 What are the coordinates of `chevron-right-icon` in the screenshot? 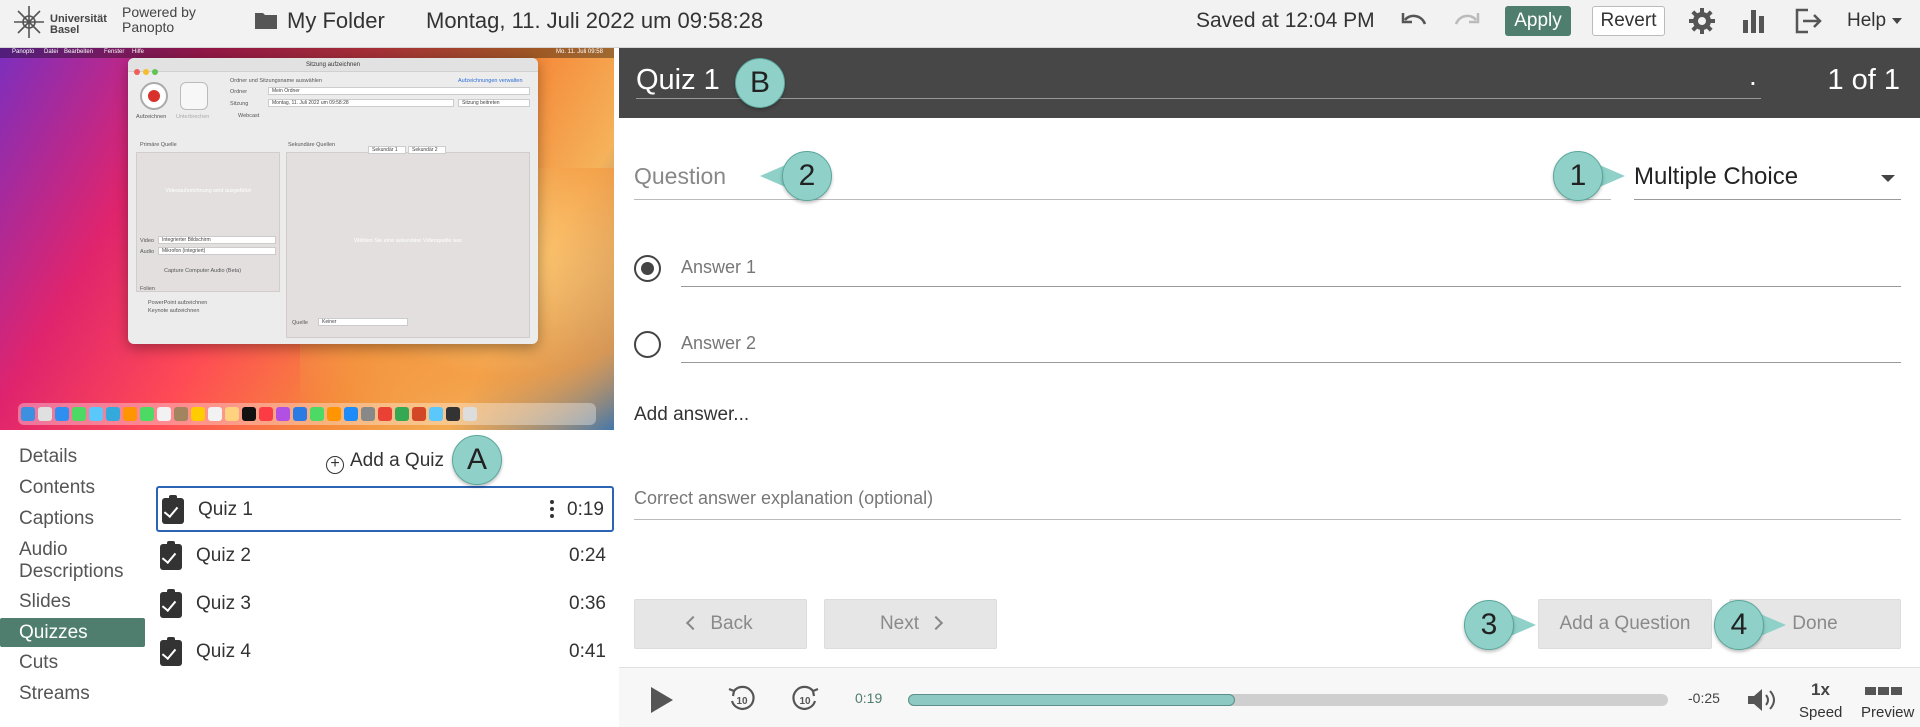 It's located at (936, 623).